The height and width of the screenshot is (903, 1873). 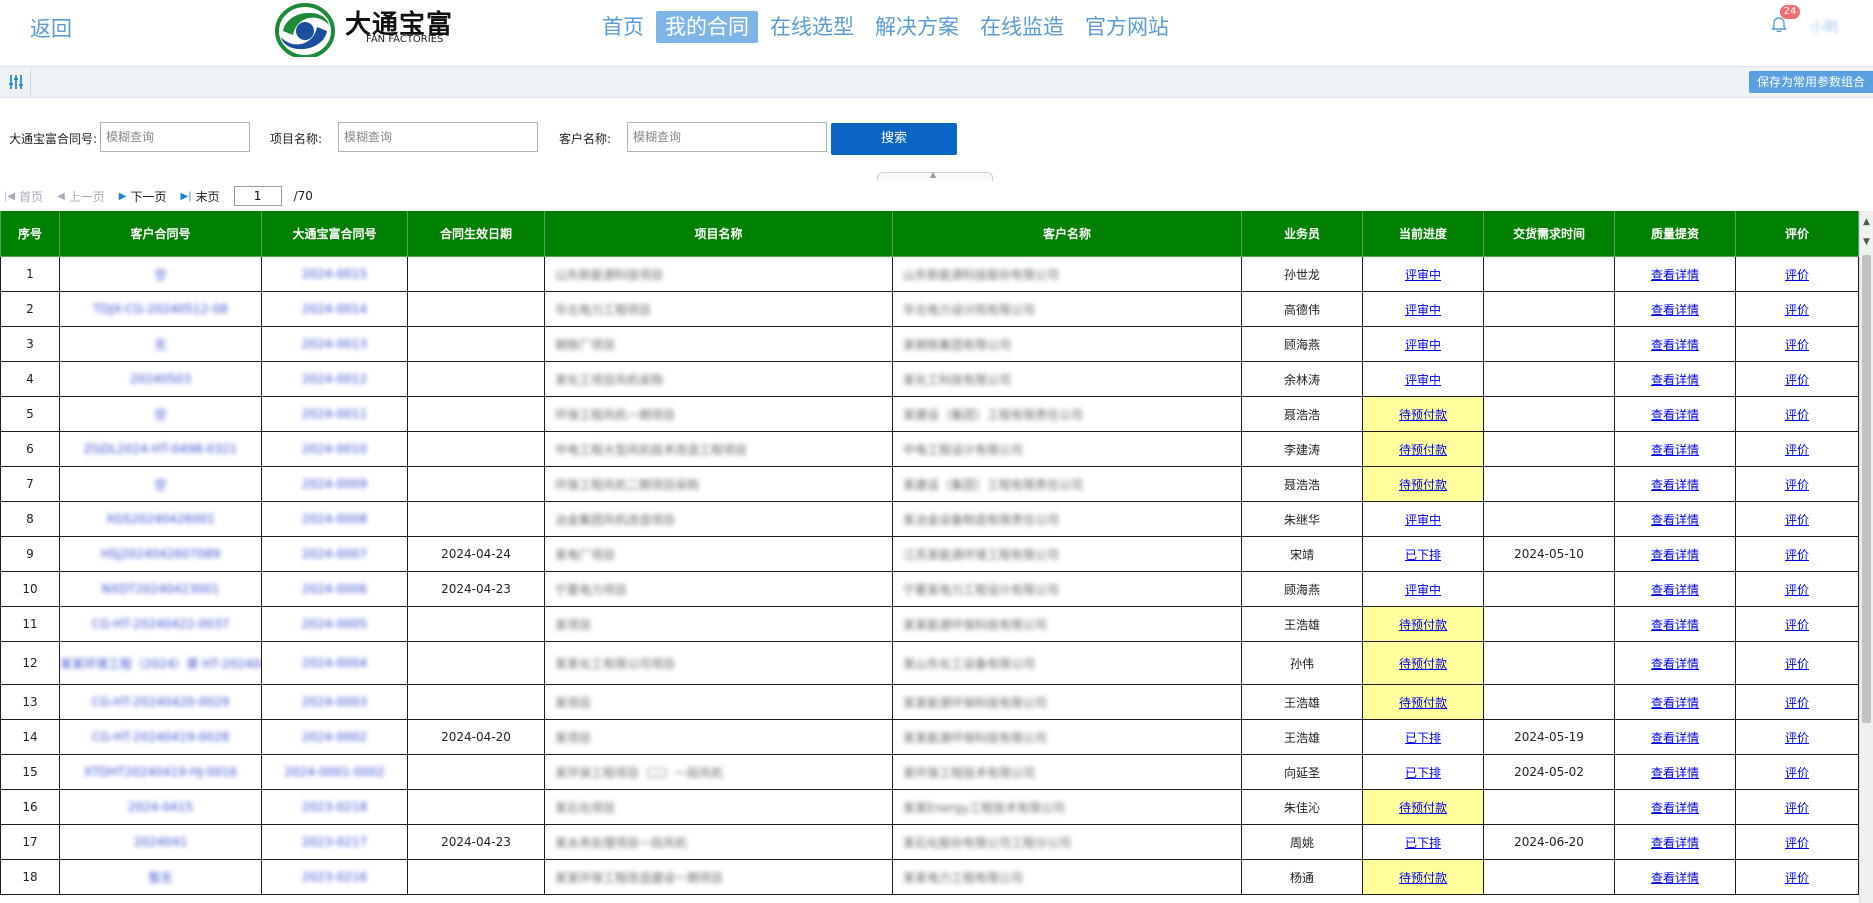 I want to click on dt-contract-no-link: 2024-0005, so click(x=334, y=624).